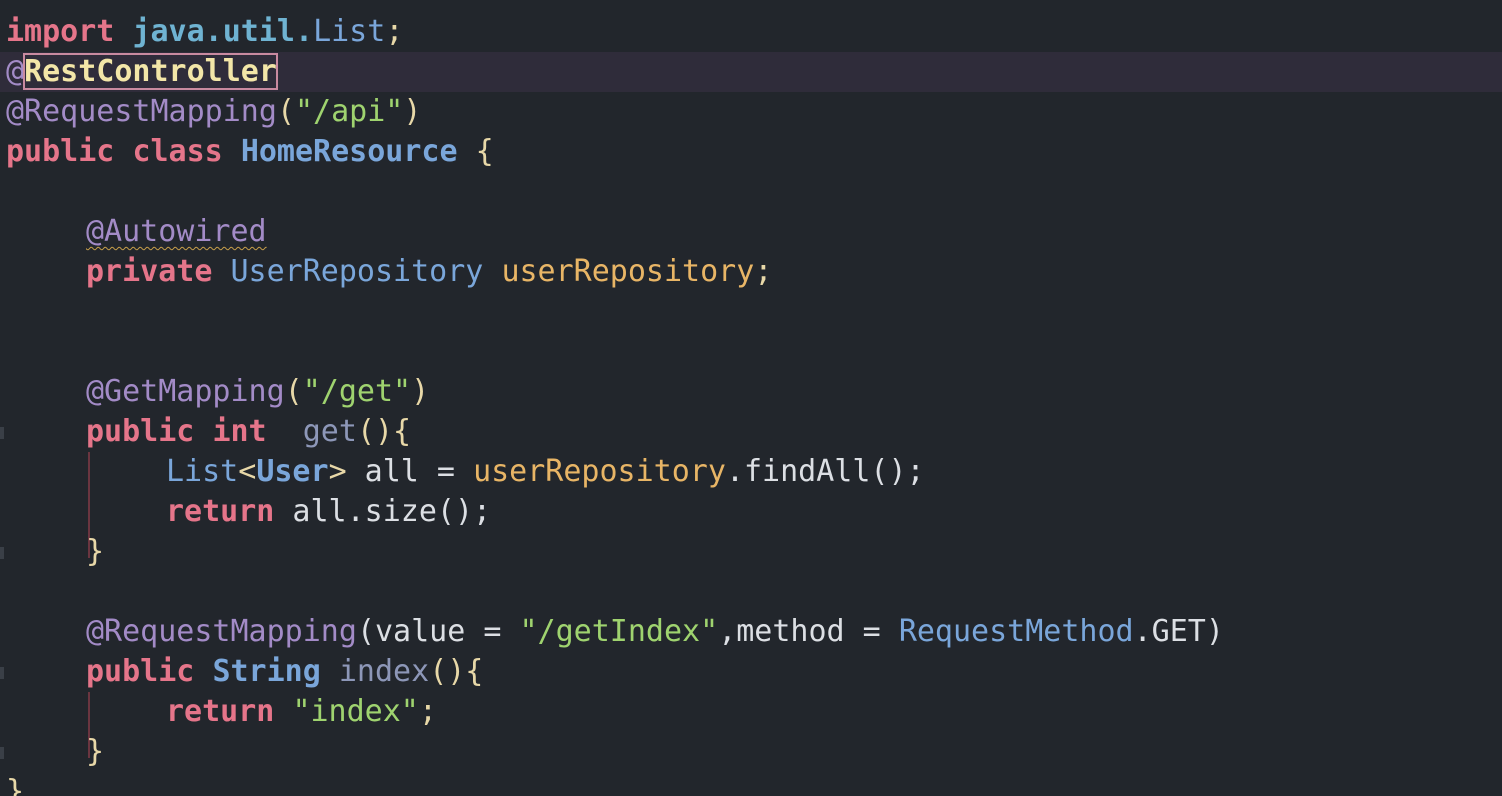  Describe the element at coordinates (808, 631) in the screenshot. I see `param-method: ,method =` at that location.